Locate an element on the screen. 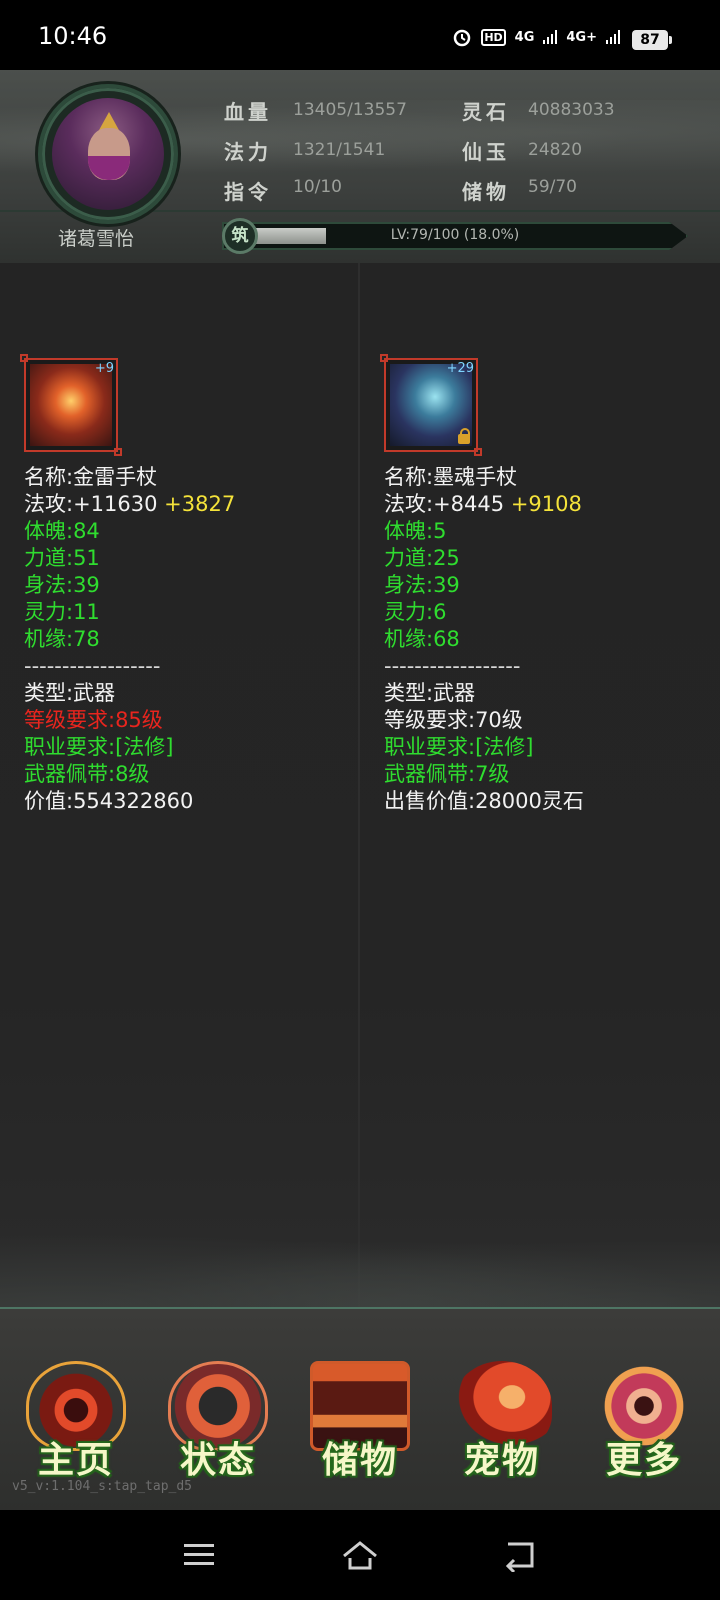 The image size is (720, 1600). nav-more-label: 更多 is located at coordinates (643, 1460).